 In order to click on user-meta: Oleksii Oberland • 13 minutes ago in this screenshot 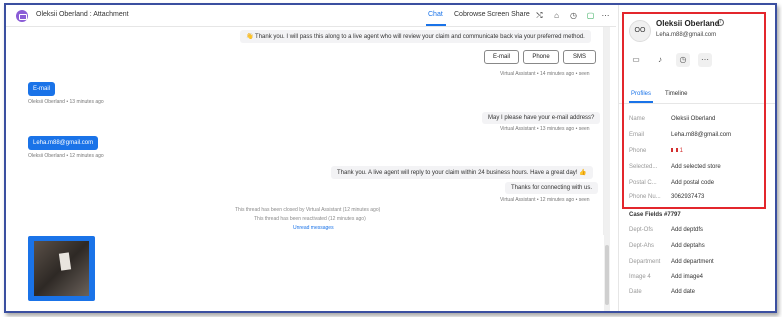, I will do `click(66, 102)`.